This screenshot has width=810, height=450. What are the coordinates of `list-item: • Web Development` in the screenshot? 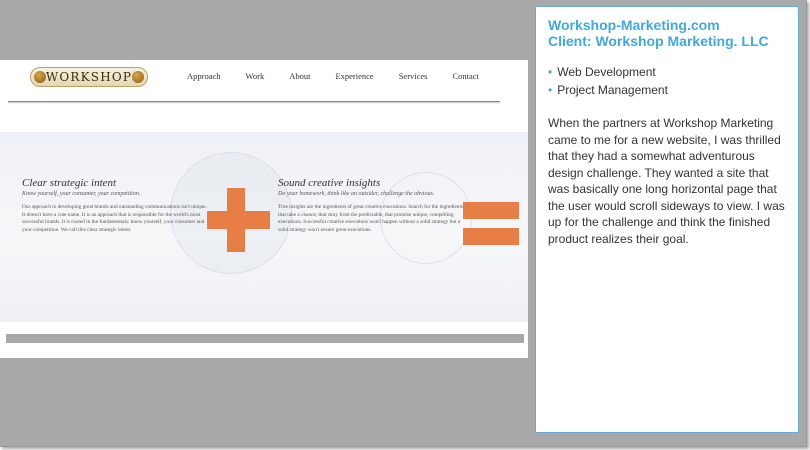 It's located at (667, 72).